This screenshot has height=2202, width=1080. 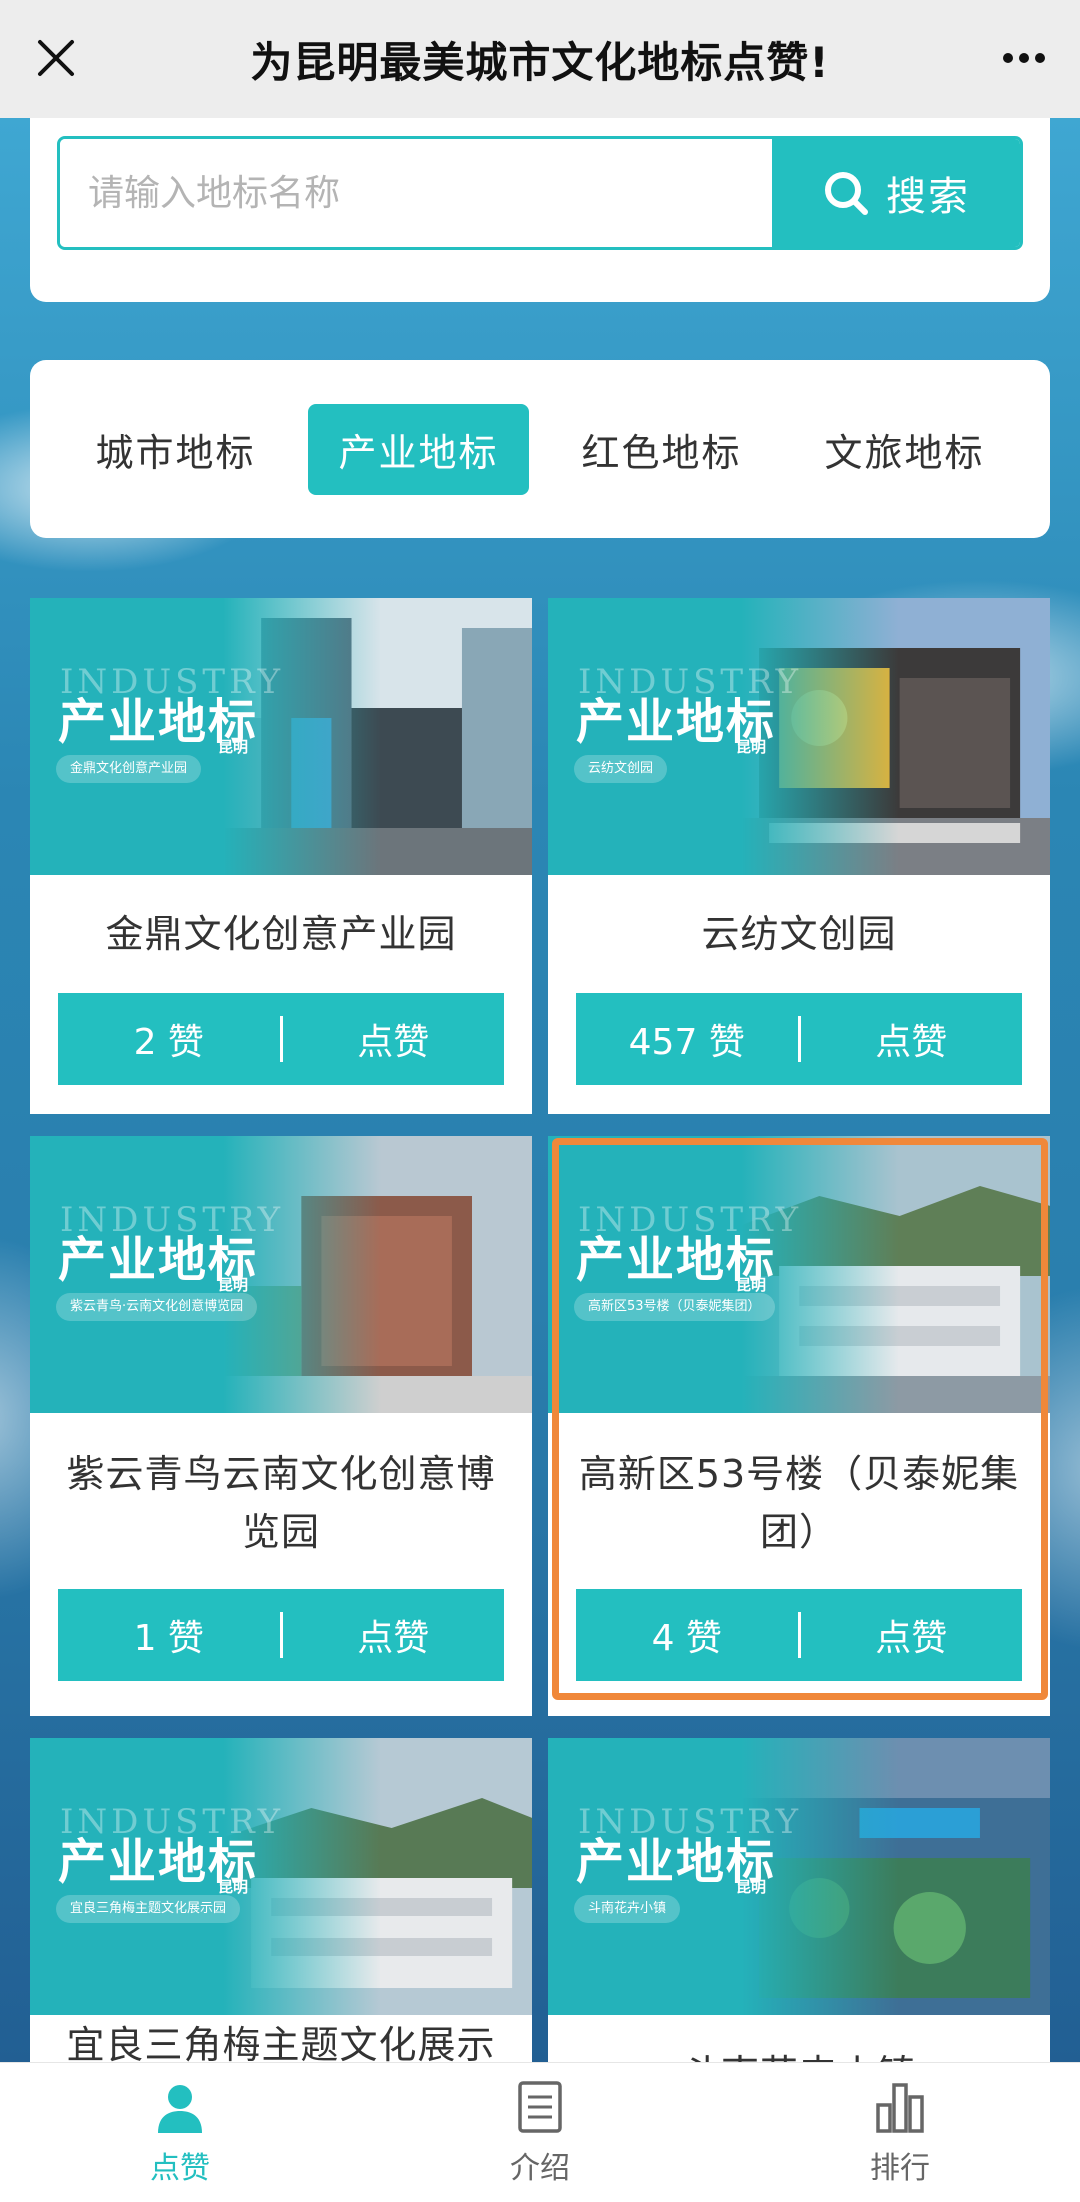 I want to click on like-bar: 2 赞 点赞, so click(x=281, y=1039).